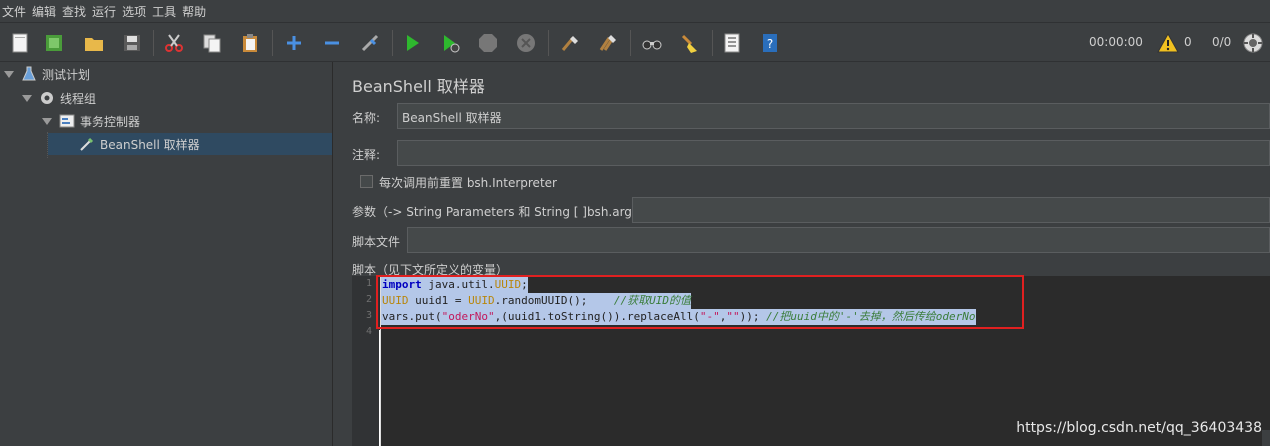  What do you see at coordinates (700, 302) in the screenshot?
I see `highlight-box` at bounding box center [700, 302].